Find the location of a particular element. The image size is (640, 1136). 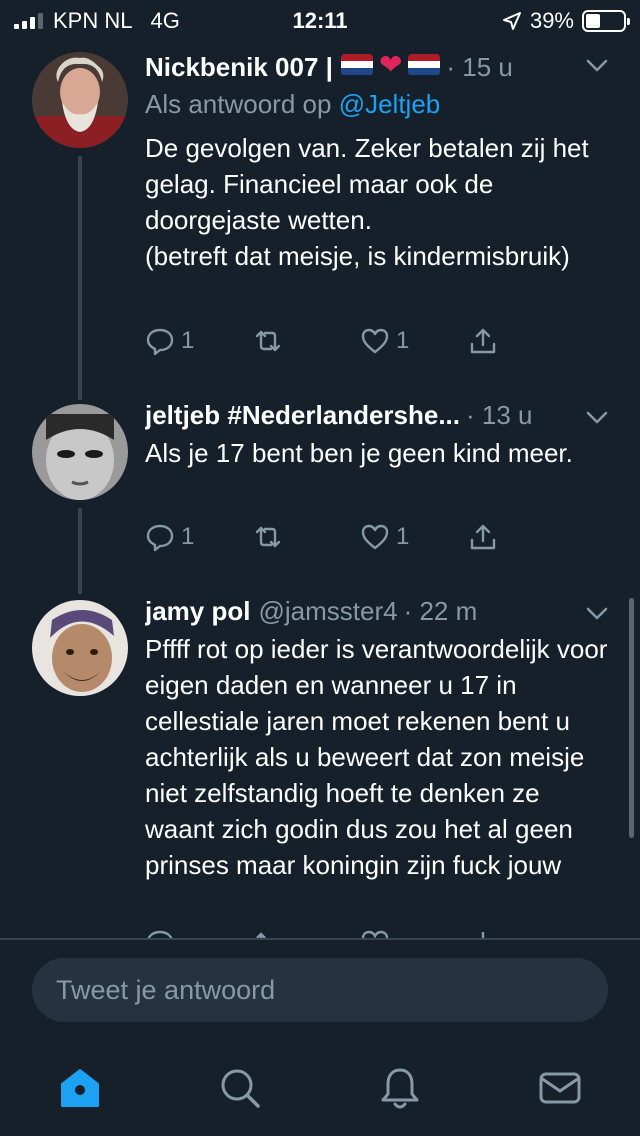

tweet-text: Als je 17 bent ben je geen kind meer. is located at coordinates (359, 453).